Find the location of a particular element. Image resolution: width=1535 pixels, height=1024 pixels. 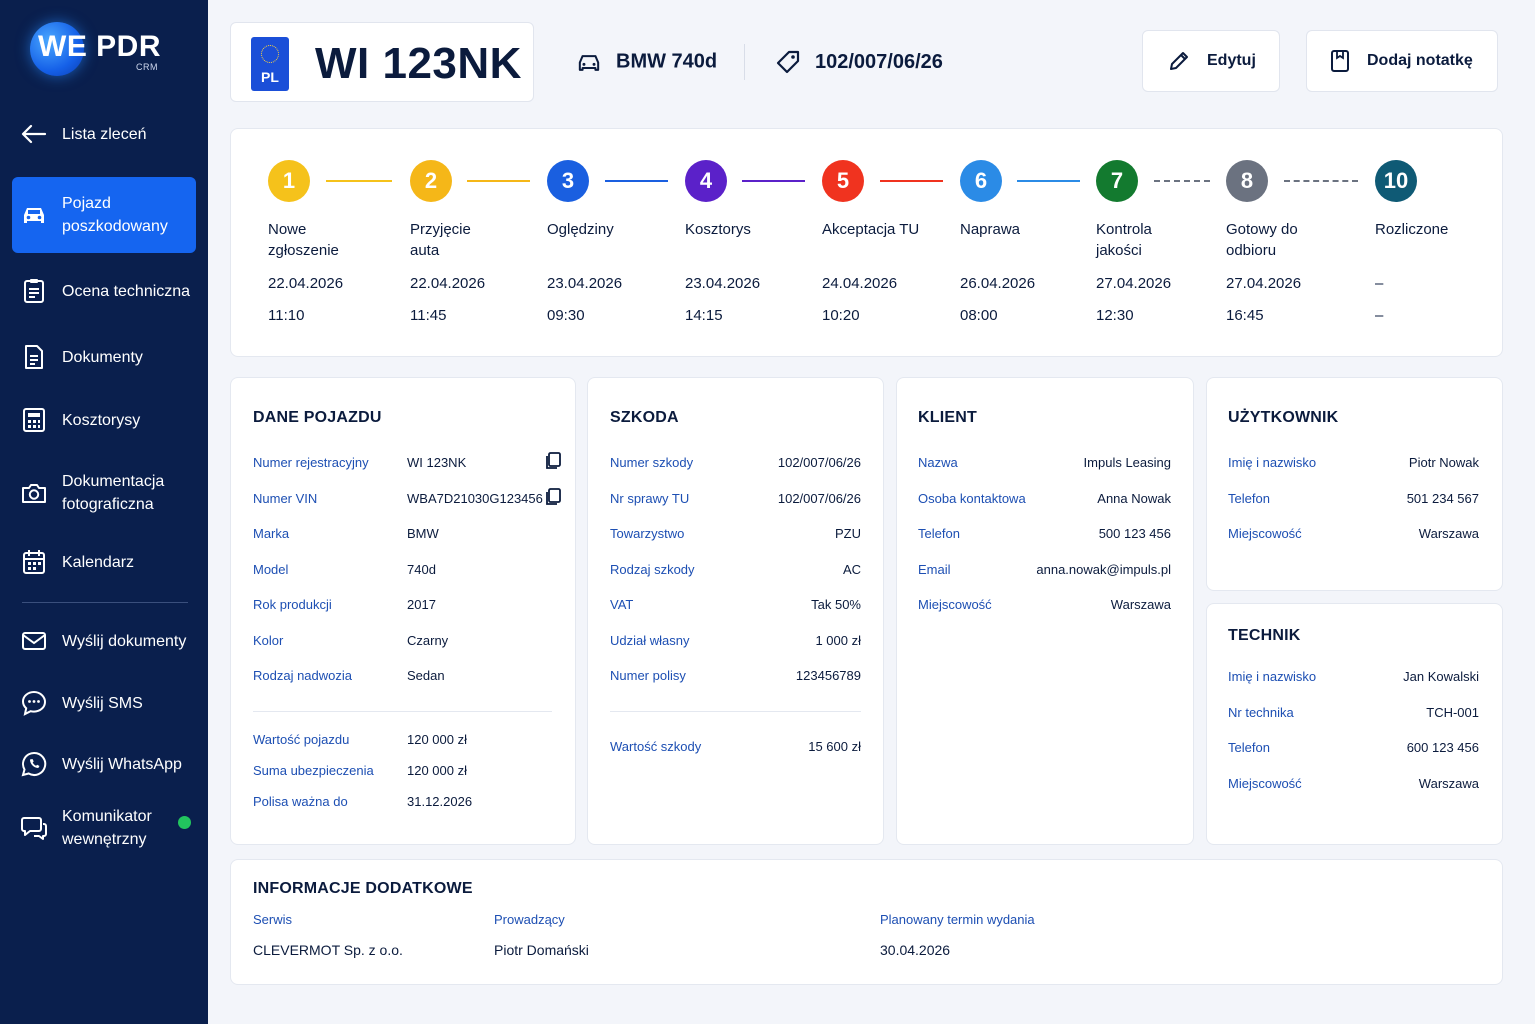

sidebar-item-vehicle: Pojazd poszkodowany is located at coordinates (104, 215).